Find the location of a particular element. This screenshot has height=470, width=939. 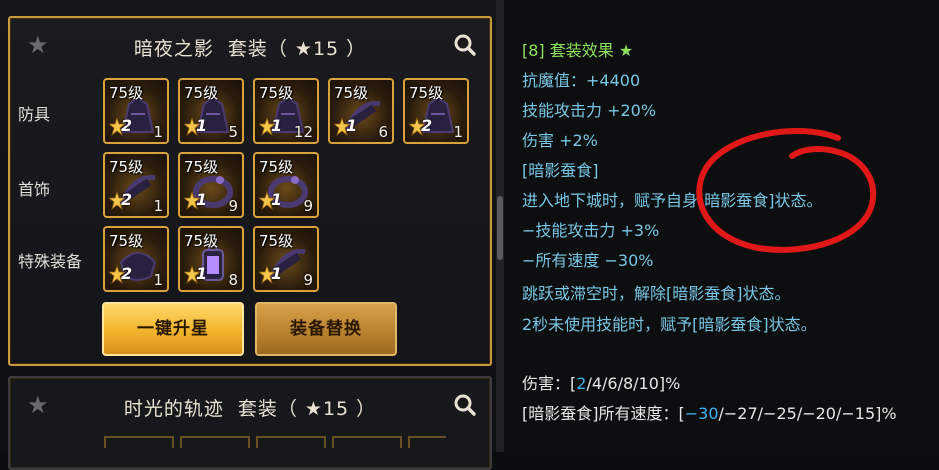

red-annotation-circle is located at coordinates (786, 190).